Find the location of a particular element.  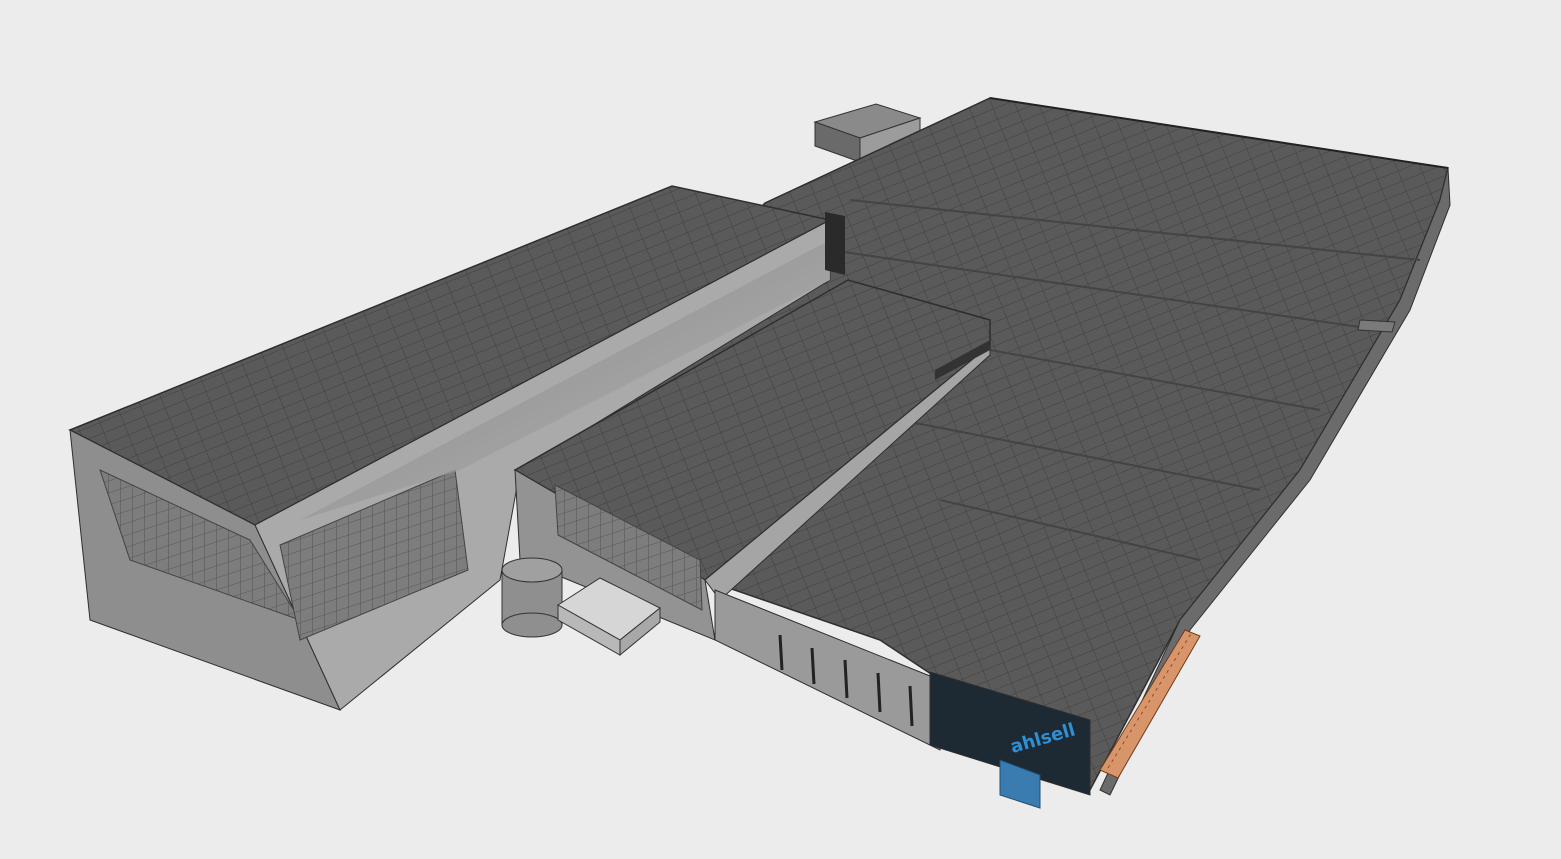

water-tank is located at coordinates (532, 597).